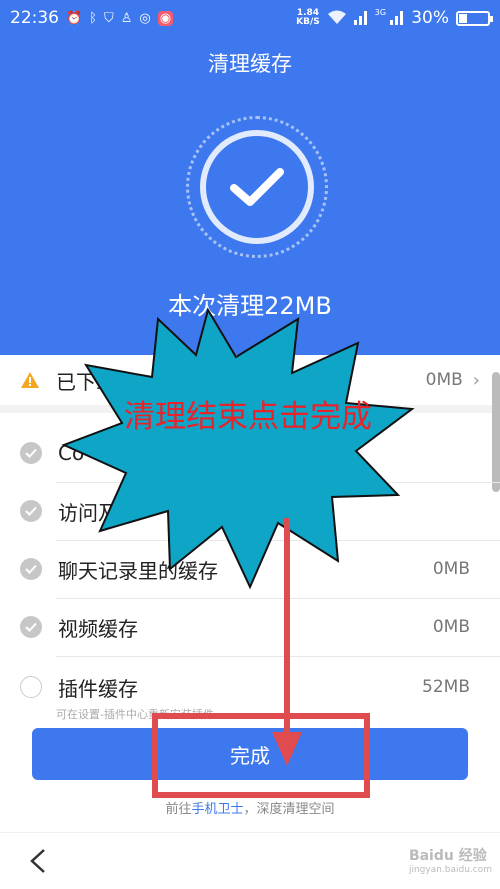  I want to click on shield-icon: ⛉, so click(109, 18).